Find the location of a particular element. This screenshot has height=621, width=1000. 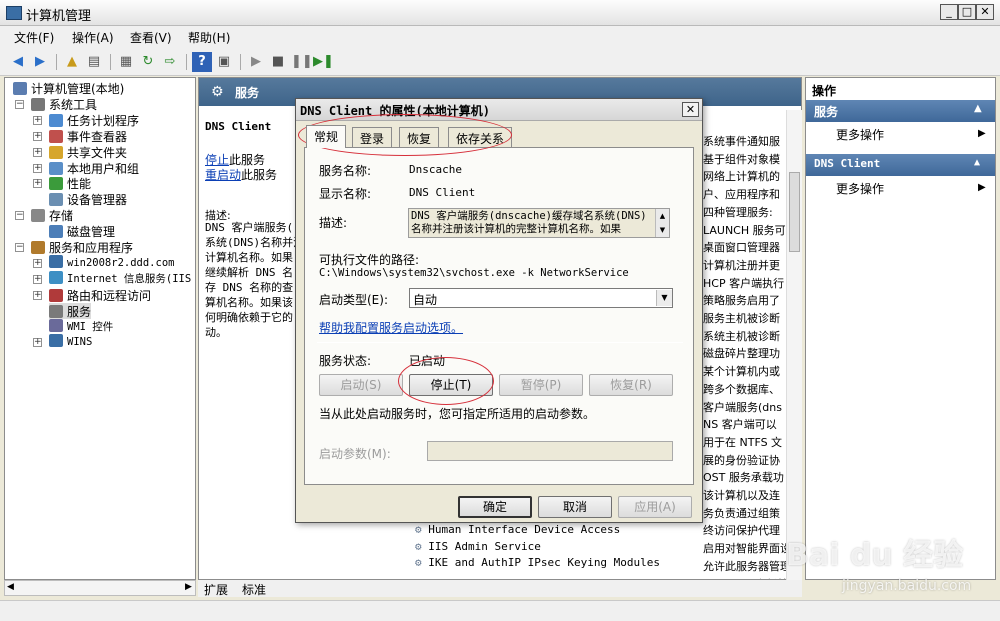

tree-item: 任务计划程序 is located at coordinates (94, 120).